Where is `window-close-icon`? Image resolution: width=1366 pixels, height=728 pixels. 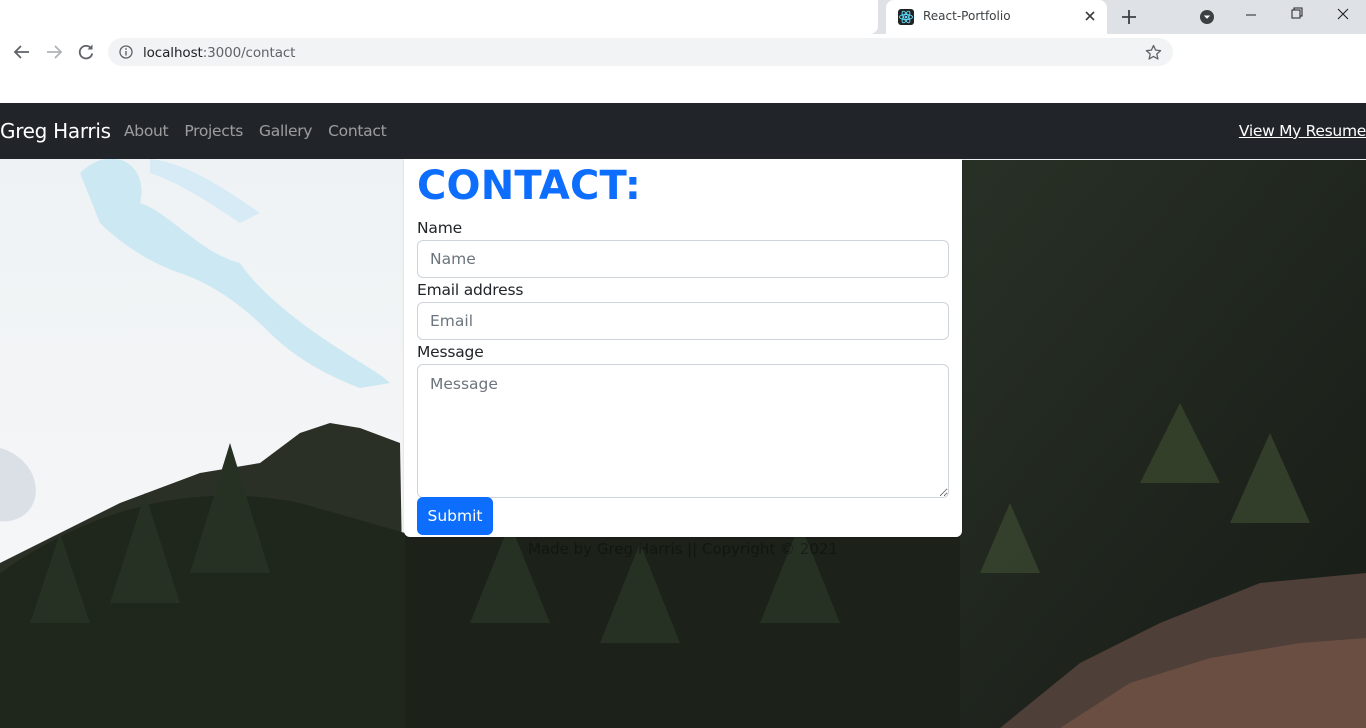
window-close-icon is located at coordinates (1343, 16).